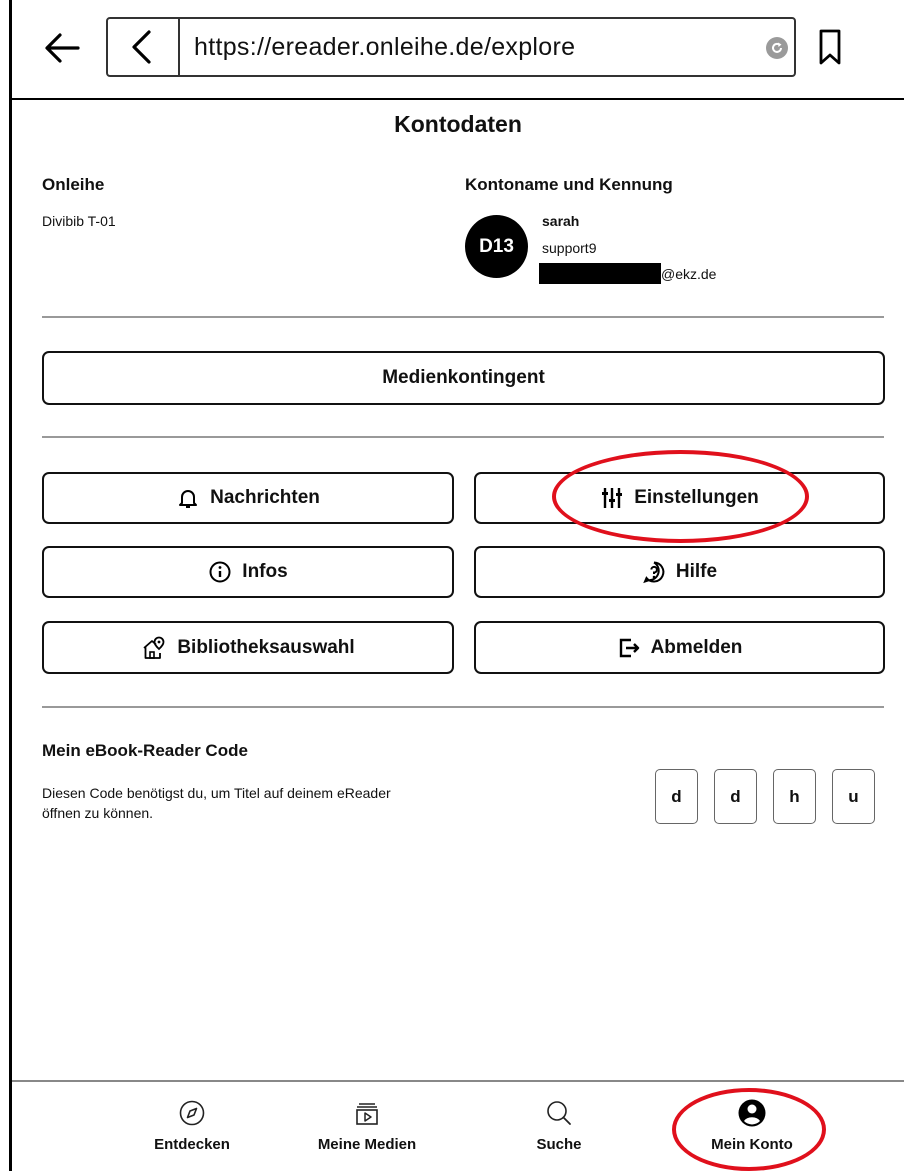  Describe the element at coordinates (266, 647) in the screenshot. I see `library-select-label: Bibliotheksauswahl` at that location.